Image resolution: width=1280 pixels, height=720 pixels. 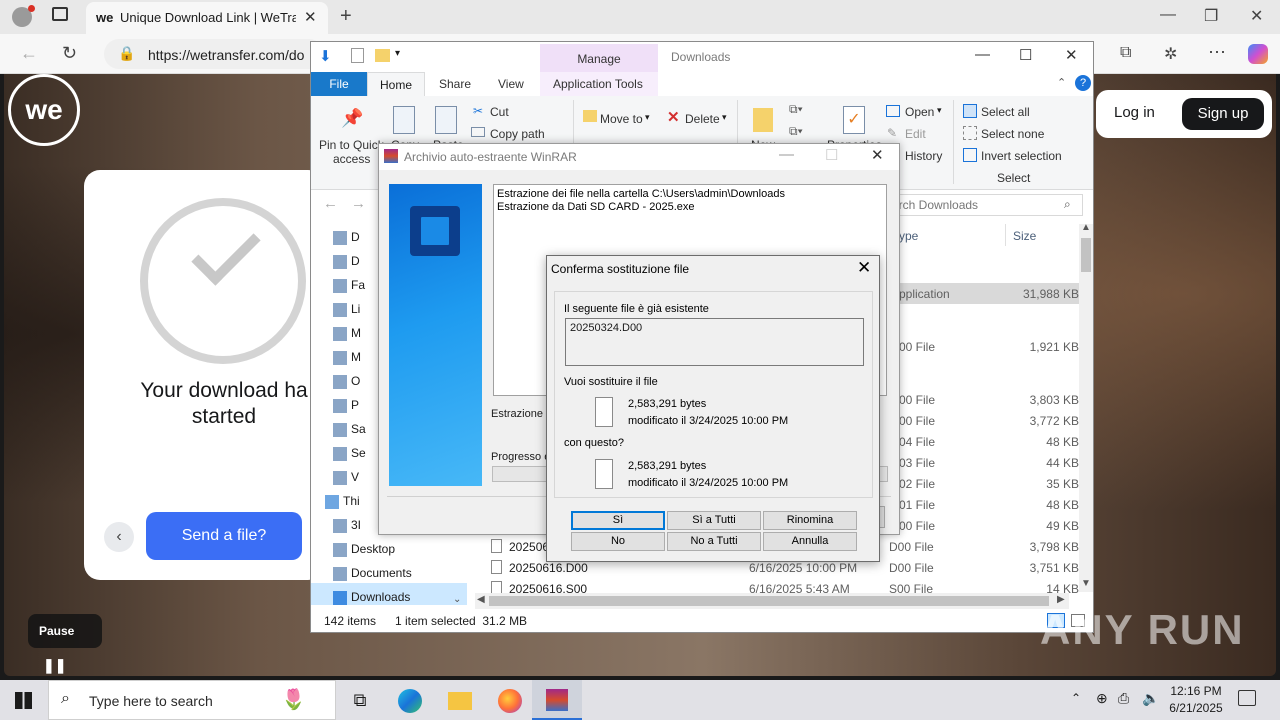 I want to click on back-arrow-icon: ‹, so click(x=119, y=537).